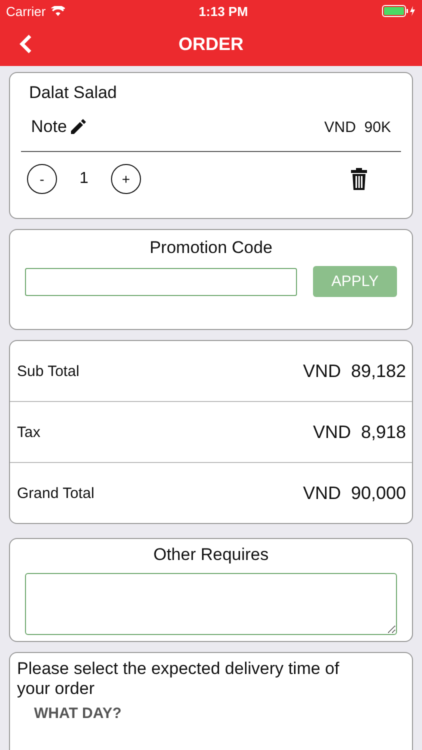 Image resolution: width=422 pixels, height=750 pixels. What do you see at coordinates (26, 44) in the screenshot?
I see `back-button` at bounding box center [26, 44].